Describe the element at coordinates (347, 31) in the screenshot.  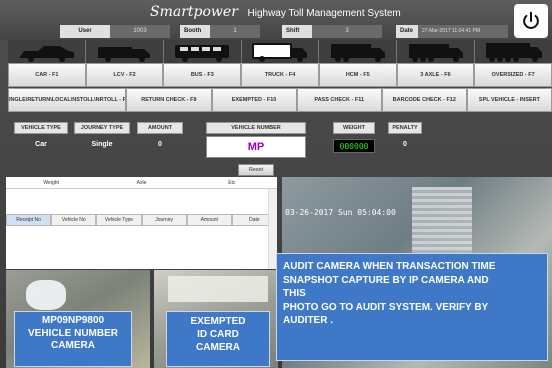
I see `shift-value: 3` at that location.